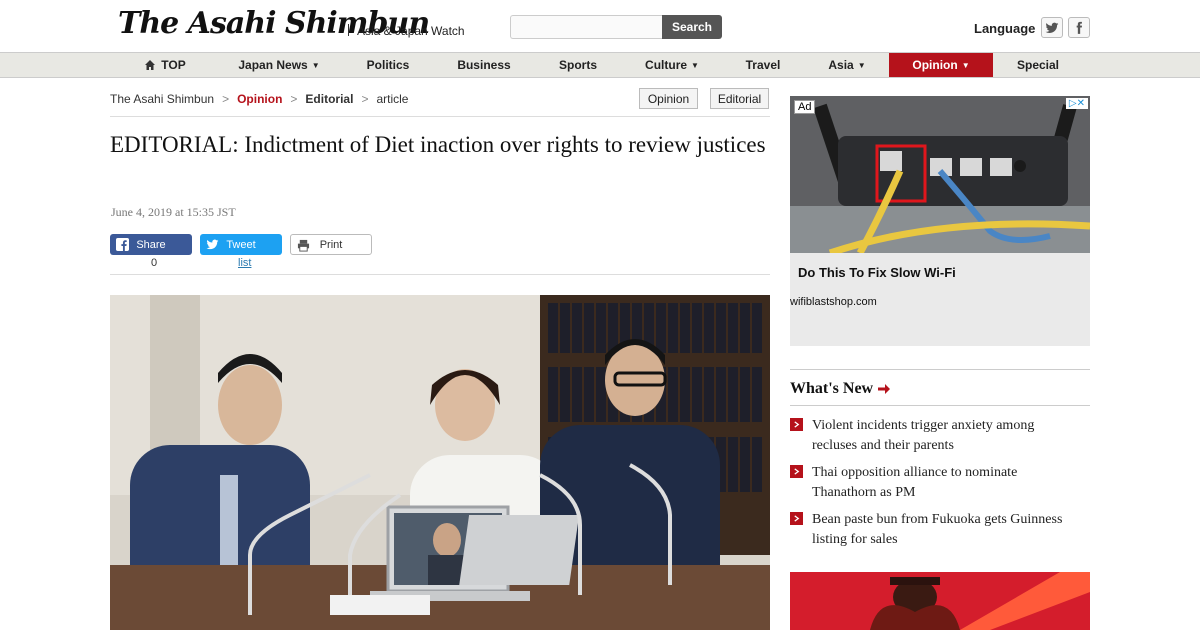 This screenshot has width=1200, height=630. What do you see at coordinates (739, 98) in the screenshot?
I see `tag-editorial-button: Editorial` at bounding box center [739, 98].